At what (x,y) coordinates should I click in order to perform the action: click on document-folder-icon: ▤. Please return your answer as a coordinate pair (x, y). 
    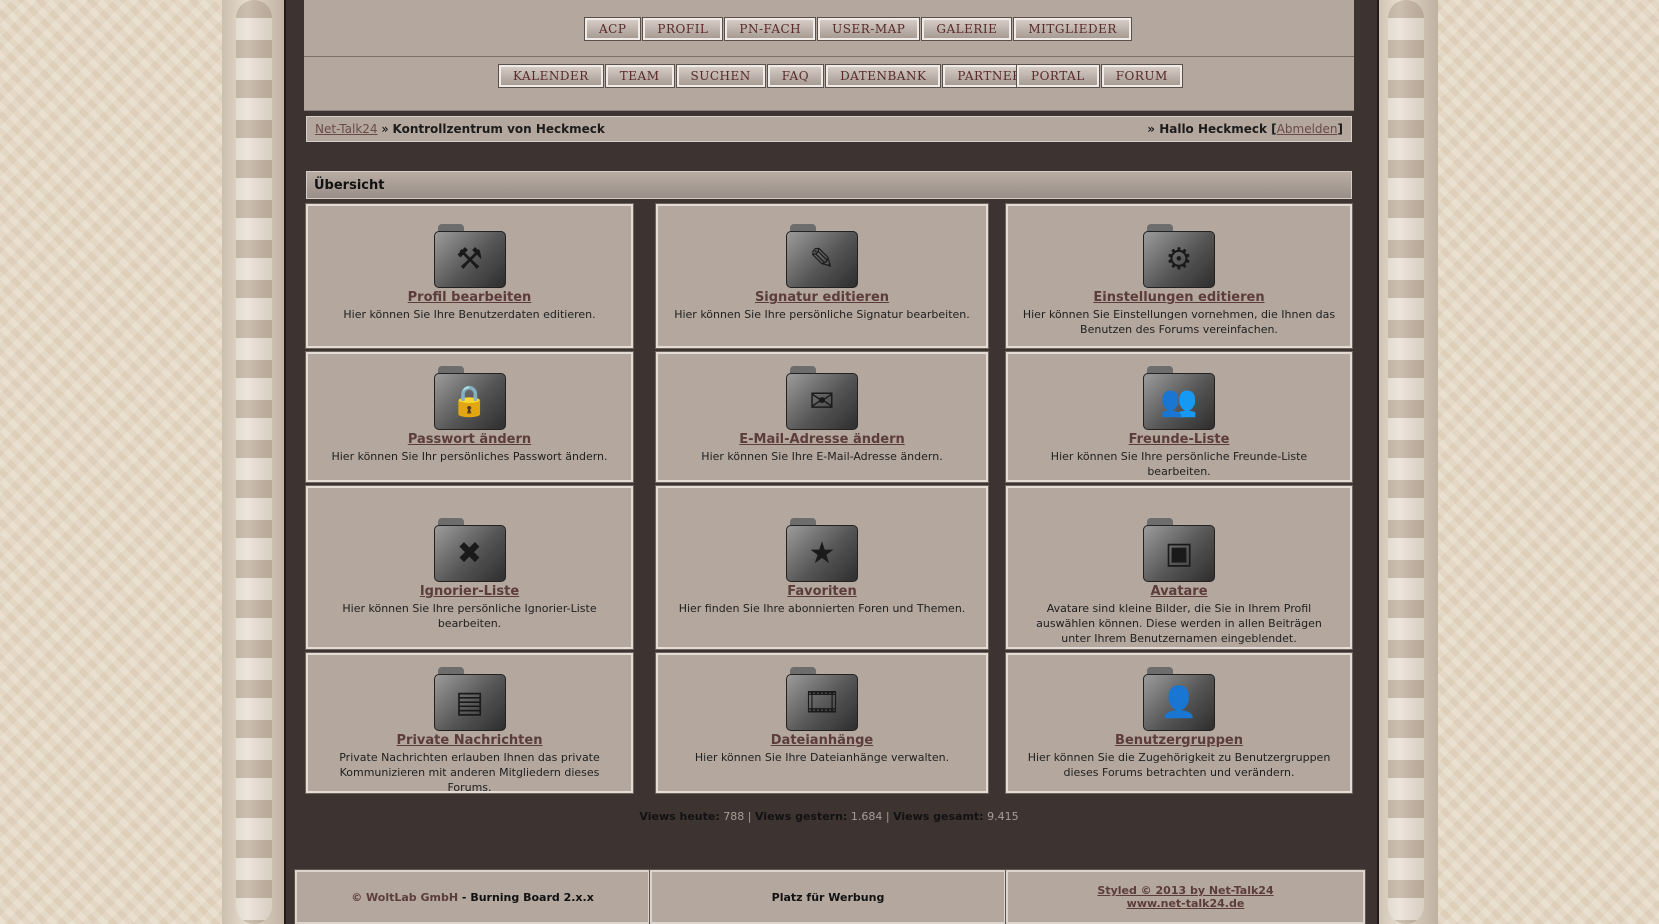
    Looking at the image, I should click on (469, 699).